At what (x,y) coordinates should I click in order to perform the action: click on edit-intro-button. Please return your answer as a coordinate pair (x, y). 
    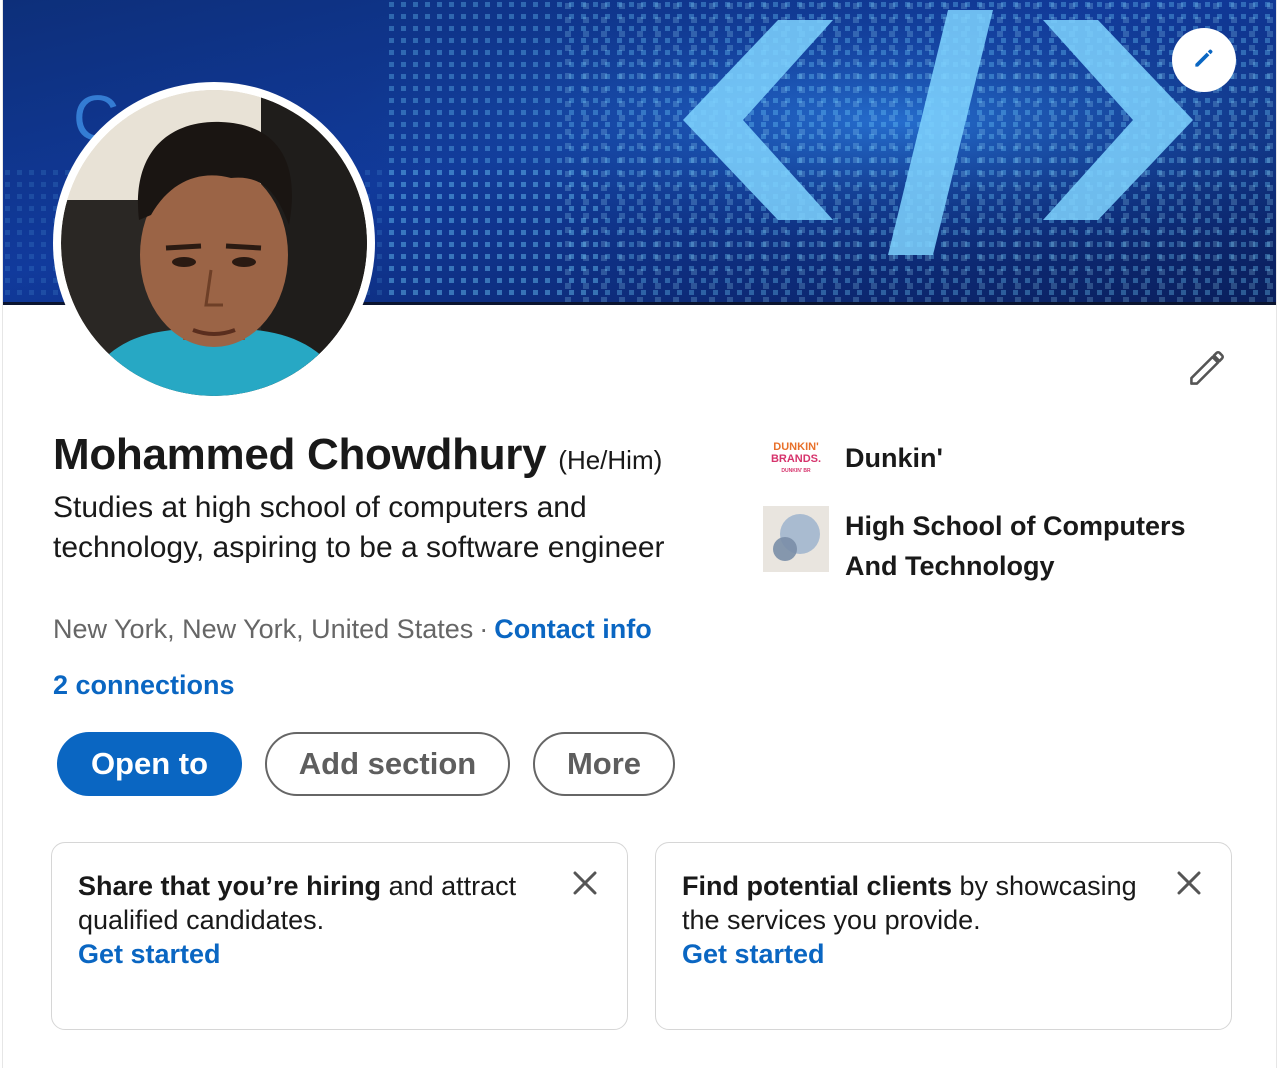
    Looking at the image, I should click on (1207, 370).